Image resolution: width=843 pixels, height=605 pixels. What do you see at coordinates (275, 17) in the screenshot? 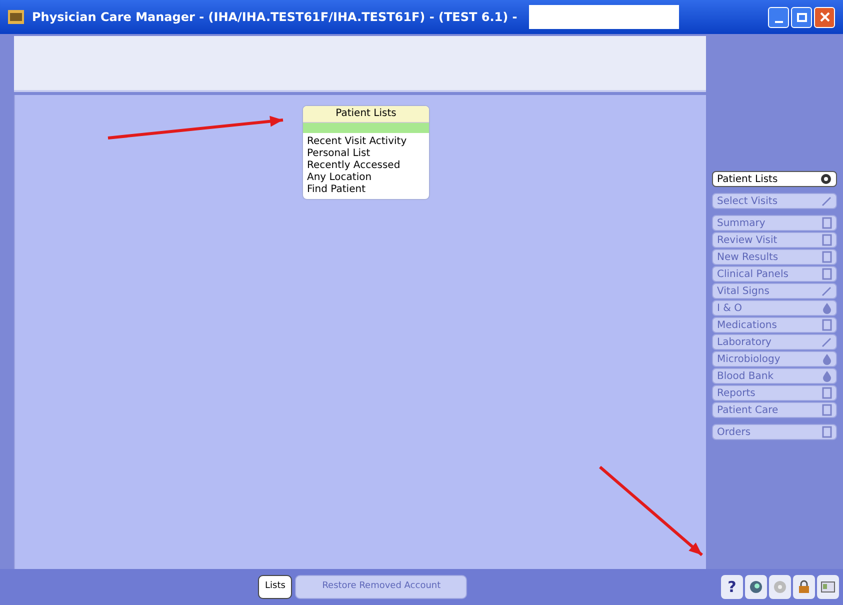
I see `window-title: Physician Care Manager - (IHA/IHA.TEST61F/IHA.TEST61F) - (TEST 6.1) -` at bounding box center [275, 17].